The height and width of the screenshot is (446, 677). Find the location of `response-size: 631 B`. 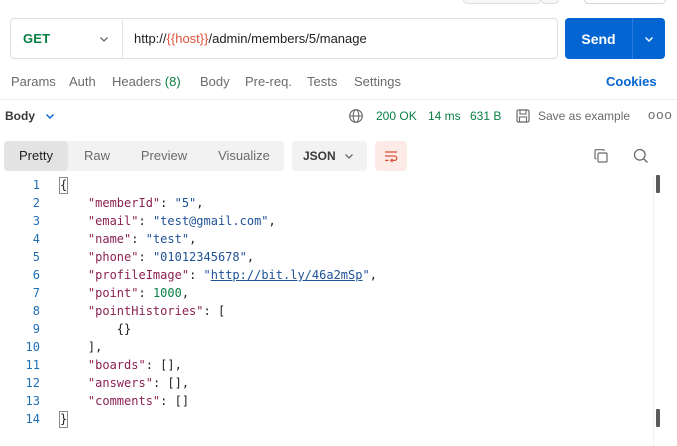

response-size: 631 B is located at coordinates (485, 116).